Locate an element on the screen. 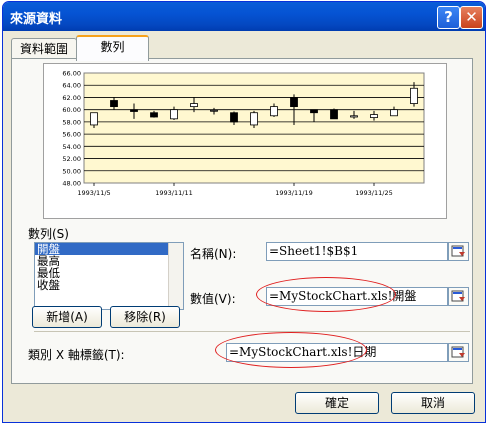 Image resolution: width=488 pixels, height=427 pixels. y-tick-label: 56.00 is located at coordinates (71, 135).